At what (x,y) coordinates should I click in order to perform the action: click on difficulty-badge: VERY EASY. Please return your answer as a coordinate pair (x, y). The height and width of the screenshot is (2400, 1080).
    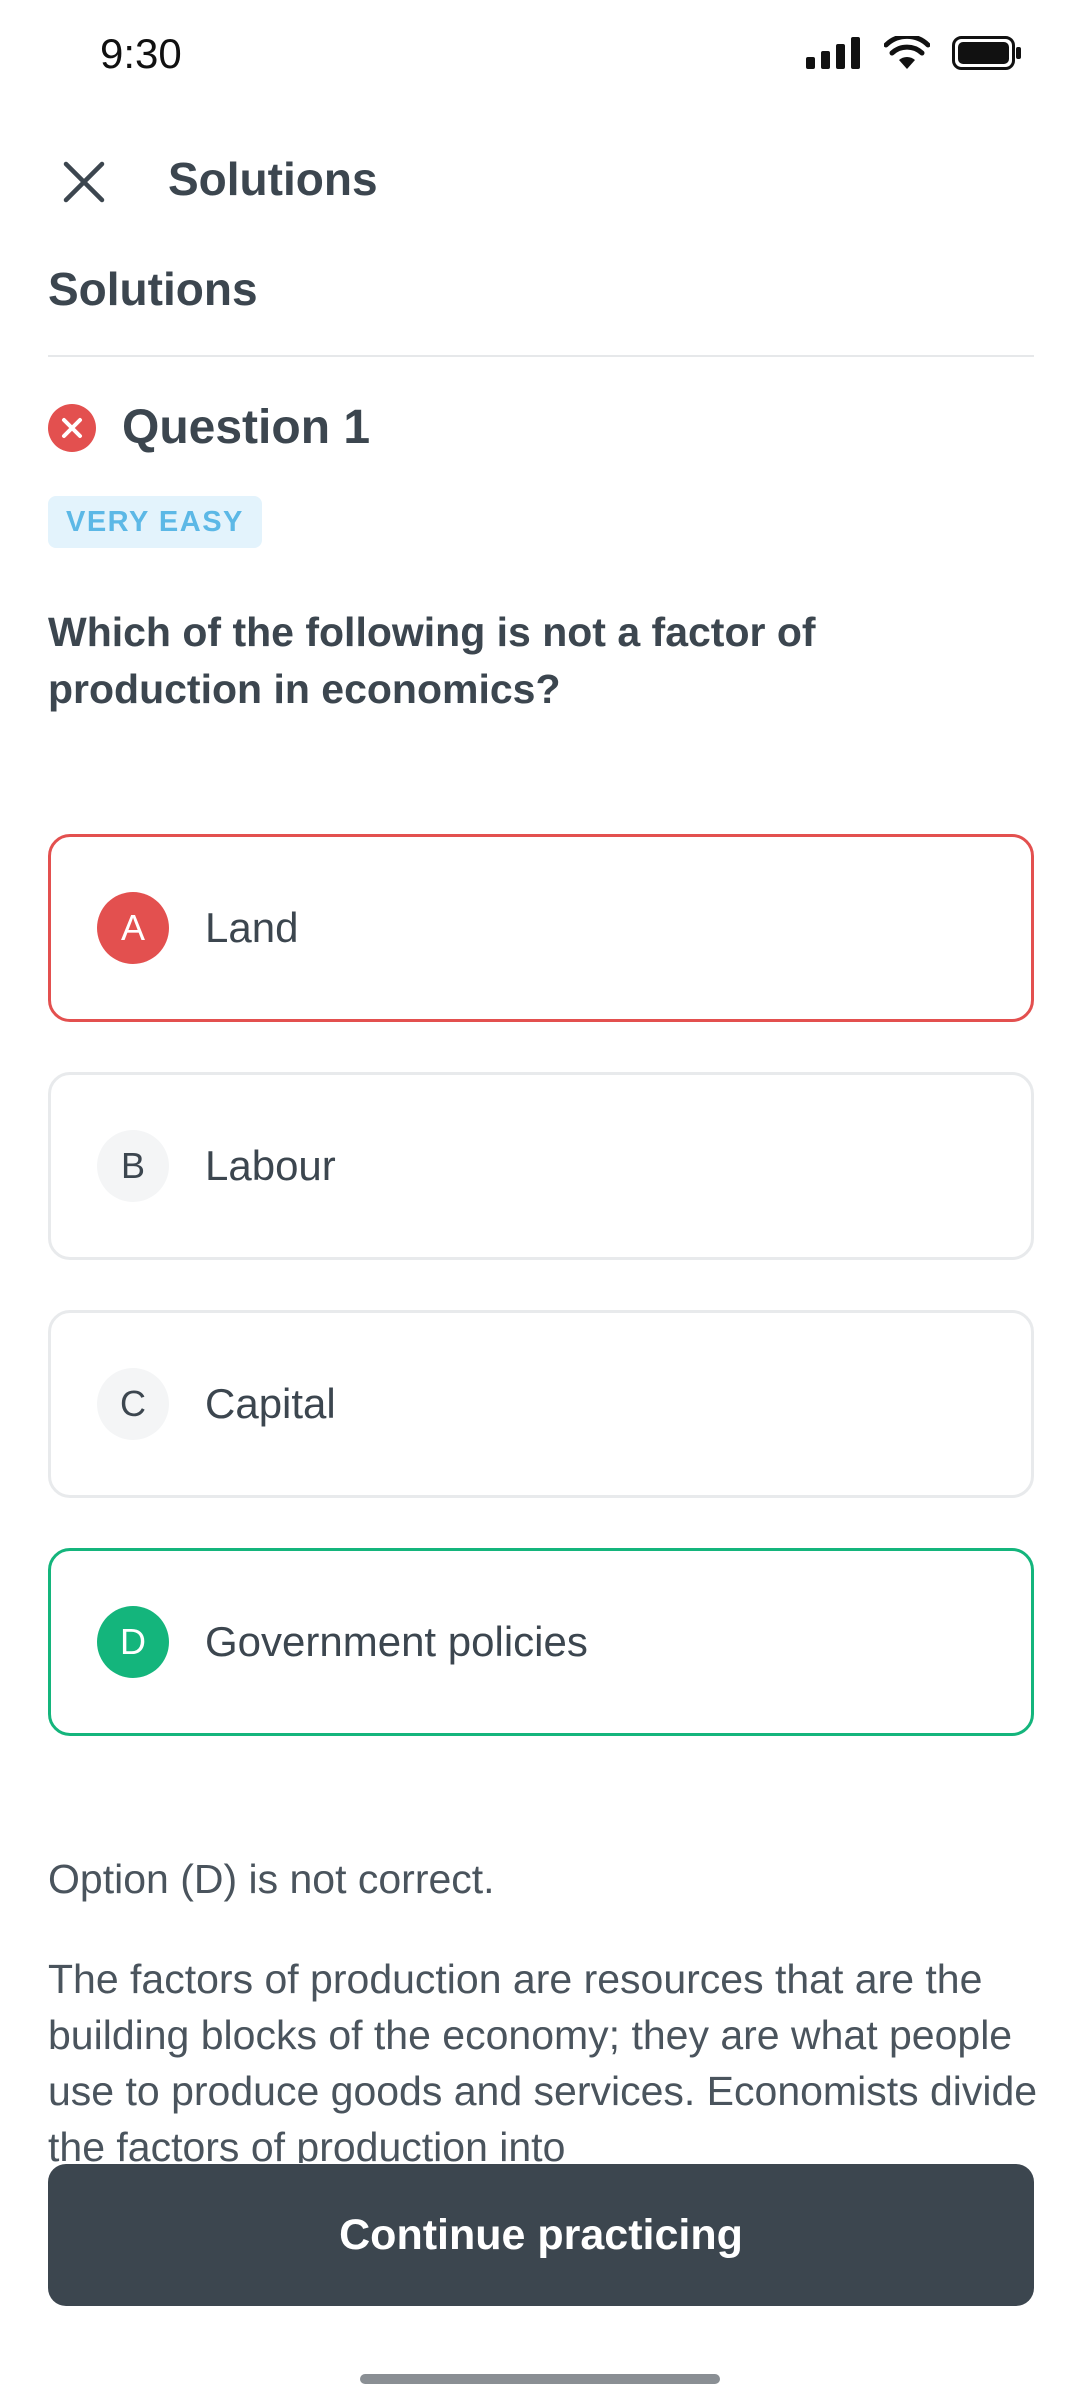
    Looking at the image, I should click on (155, 522).